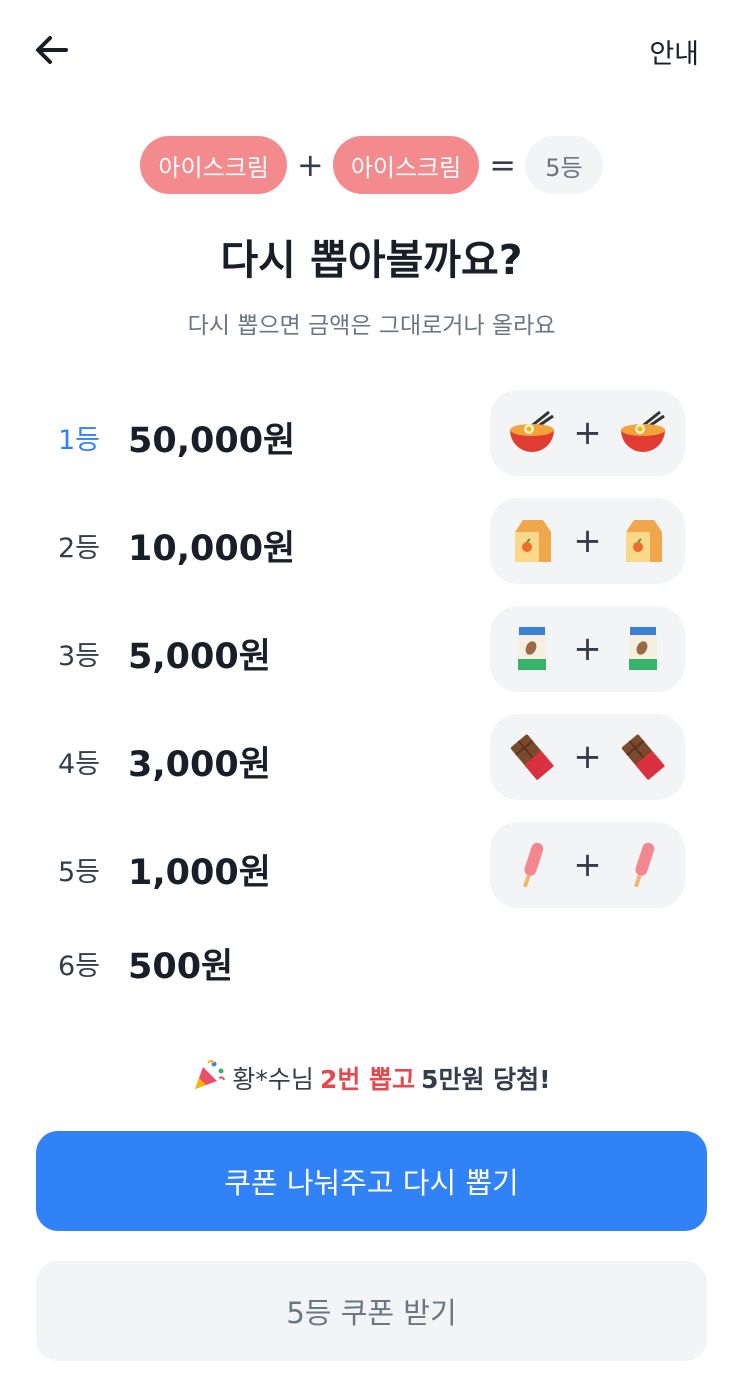  Describe the element at coordinates (212, 549) in the screenshot. I see `prize-amount: 10,000원` at that location.